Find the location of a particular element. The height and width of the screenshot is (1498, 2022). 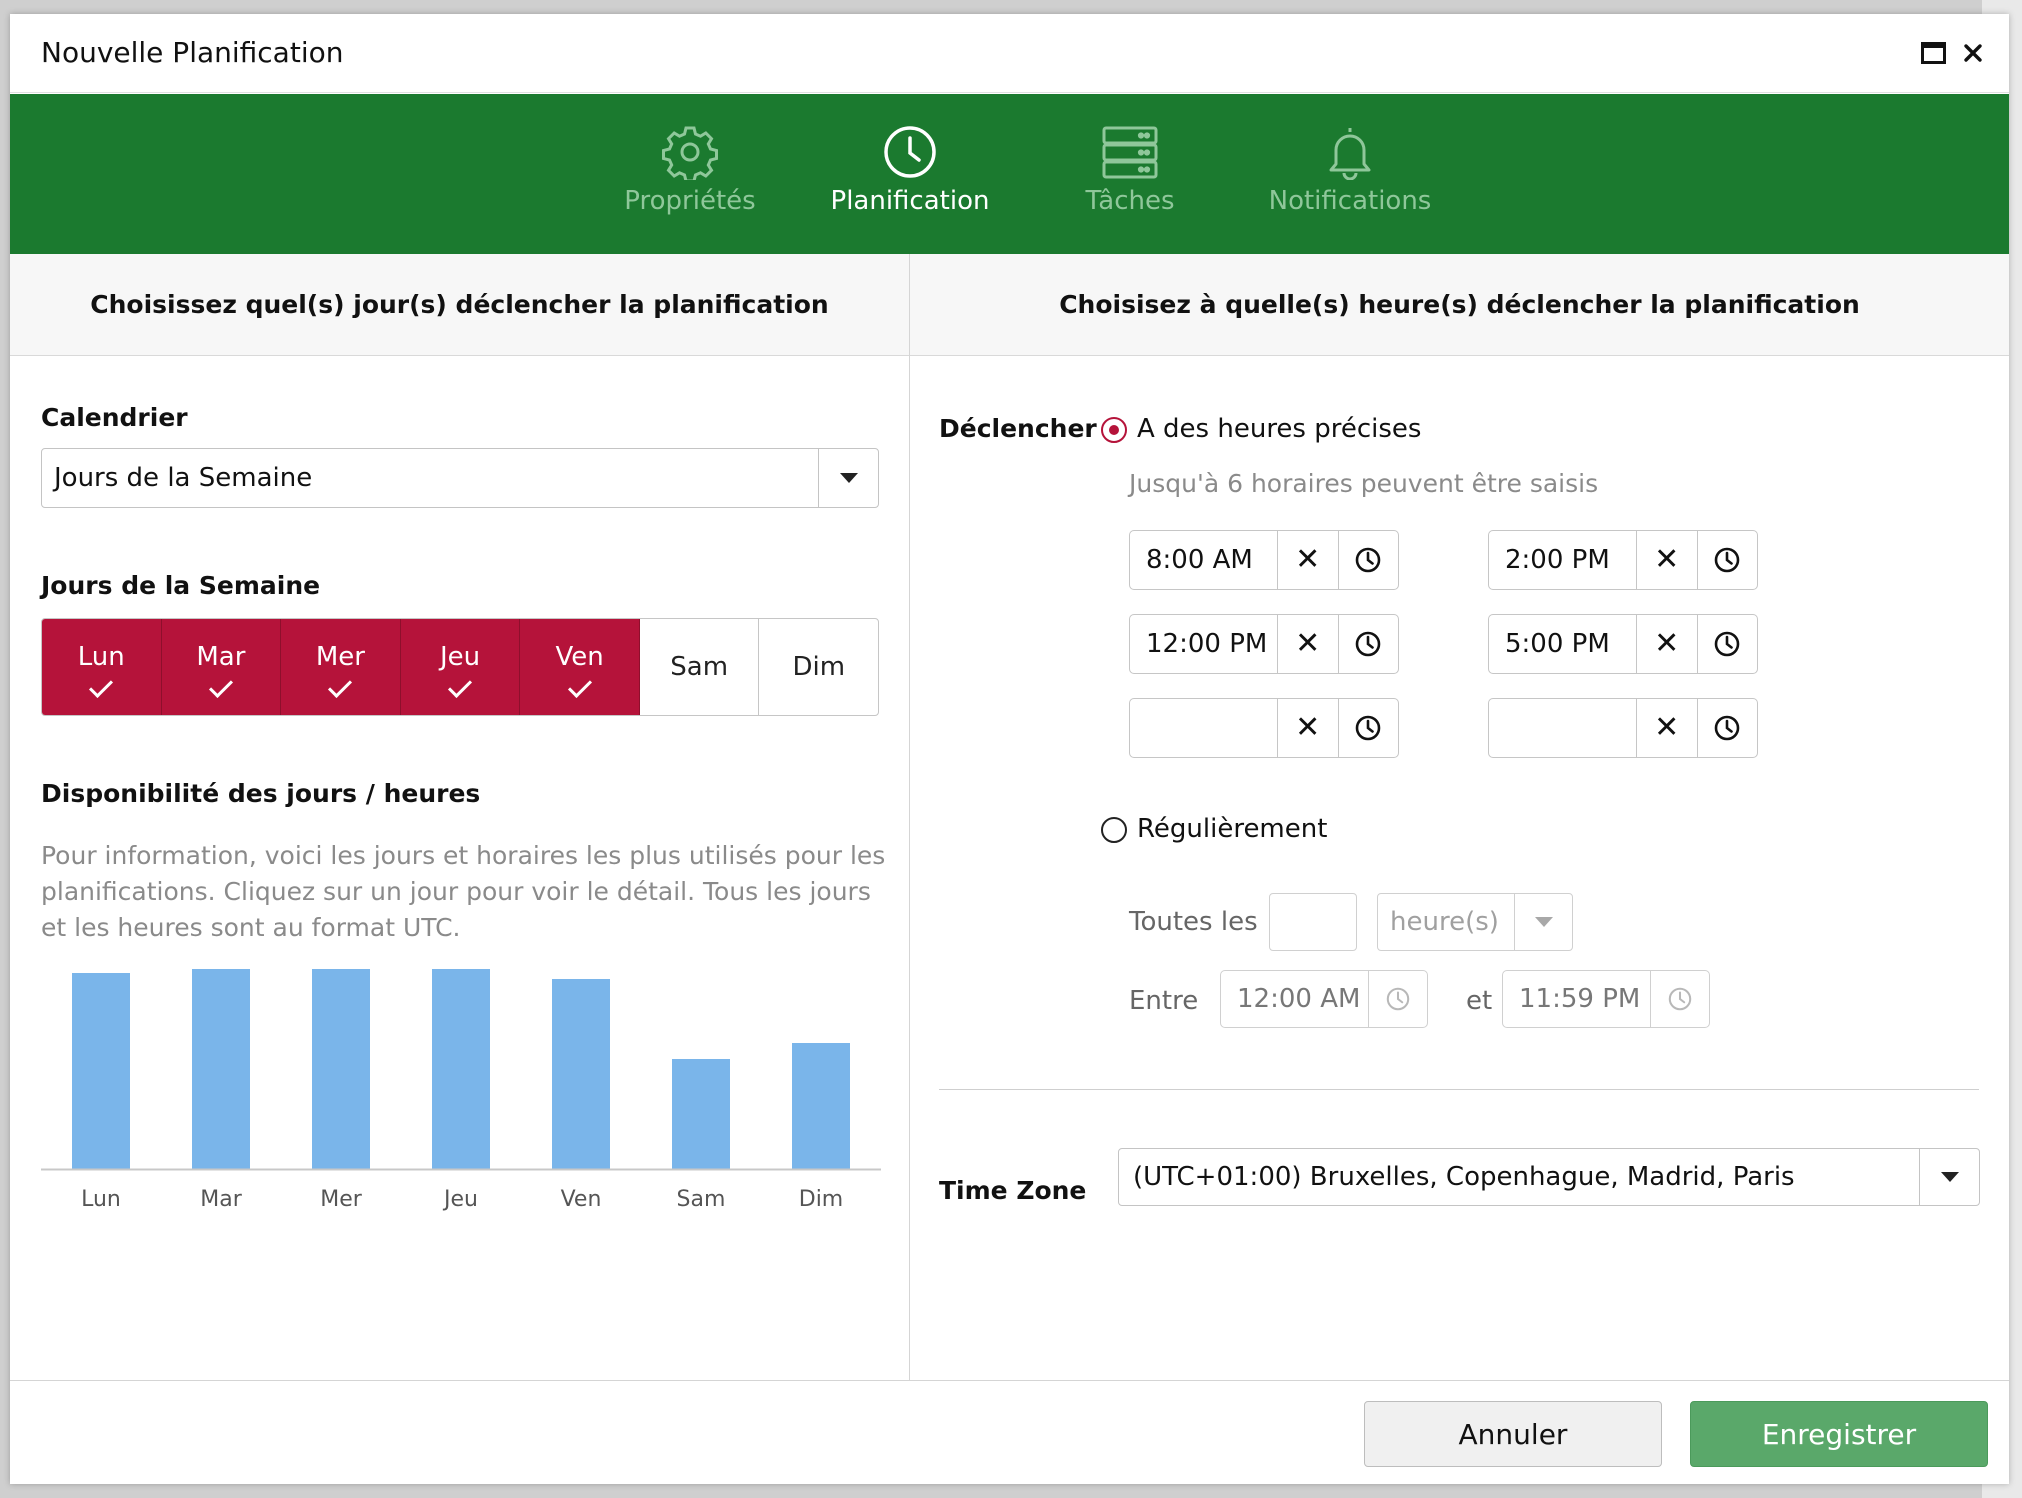

availability-chart: Lun Mar Mer Jeu Ven Sam Dim is located at coordinates (461, 1090).